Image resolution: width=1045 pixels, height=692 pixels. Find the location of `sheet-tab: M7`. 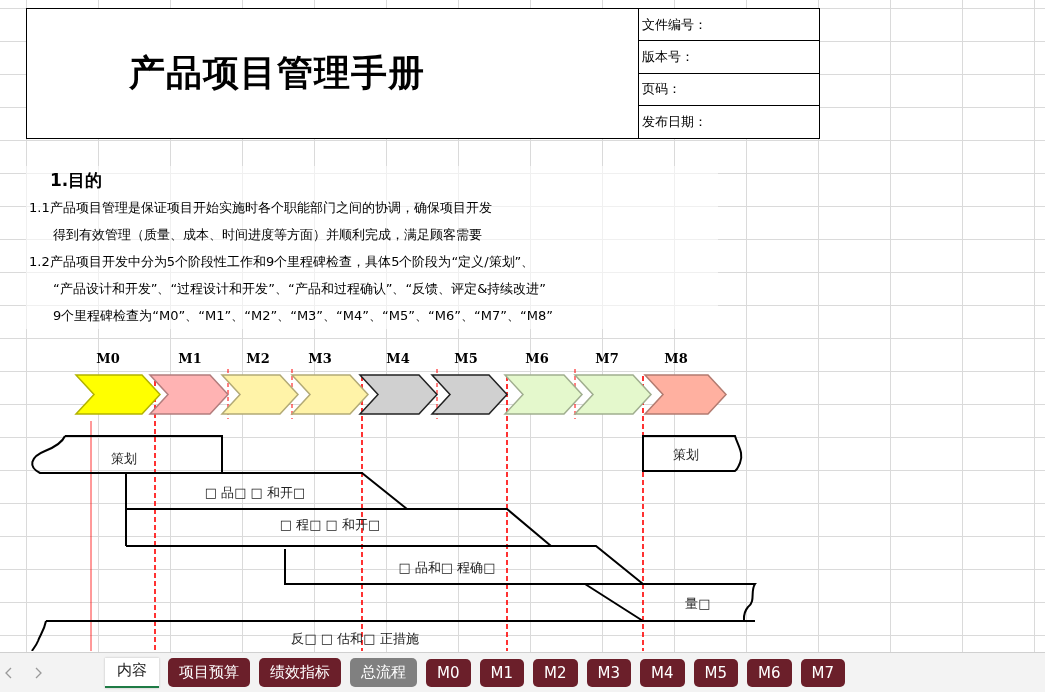

sheet-tab: M7 is located at coordinates (822, 672).